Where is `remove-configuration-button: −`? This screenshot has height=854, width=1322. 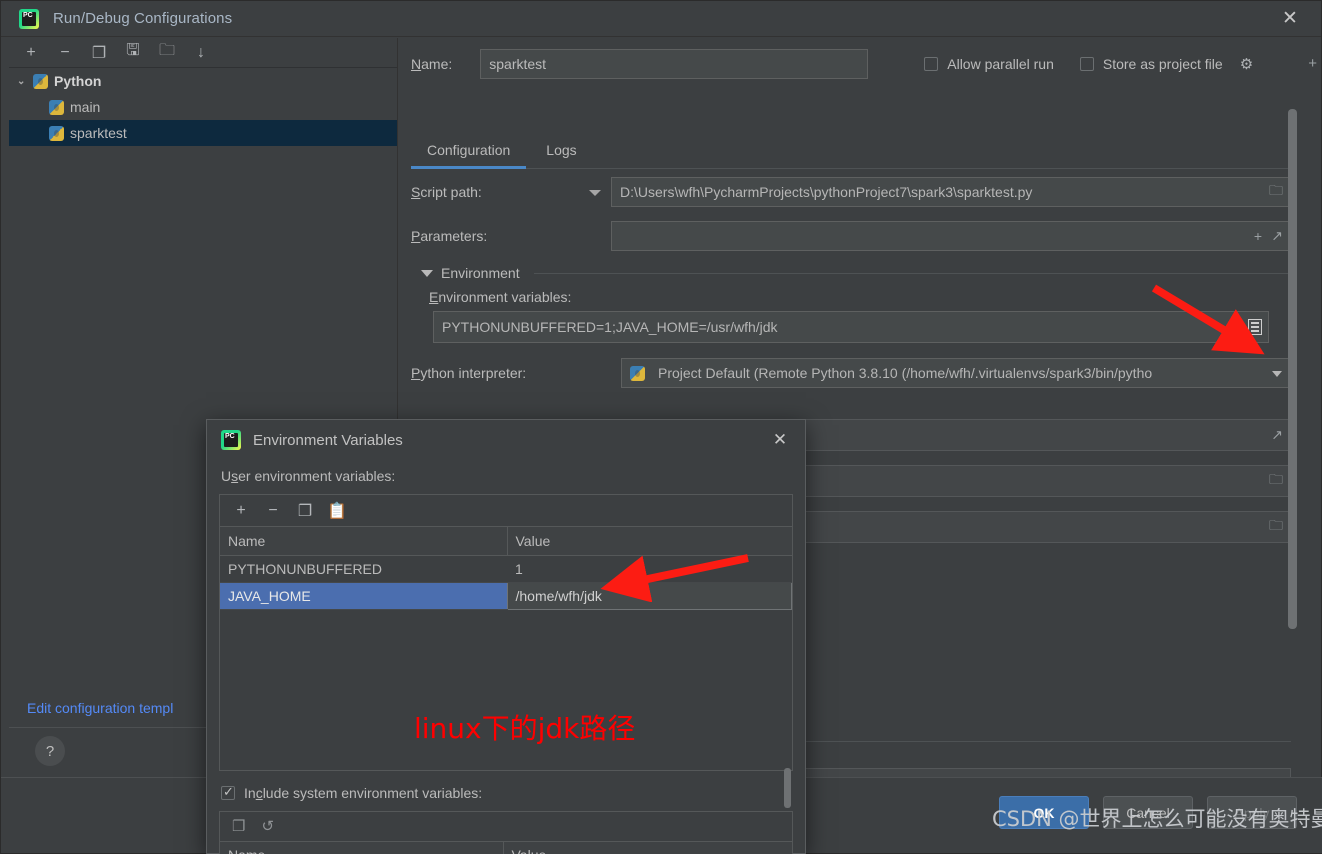
remove-configuration-button: − is located at coordinates (65, 53).